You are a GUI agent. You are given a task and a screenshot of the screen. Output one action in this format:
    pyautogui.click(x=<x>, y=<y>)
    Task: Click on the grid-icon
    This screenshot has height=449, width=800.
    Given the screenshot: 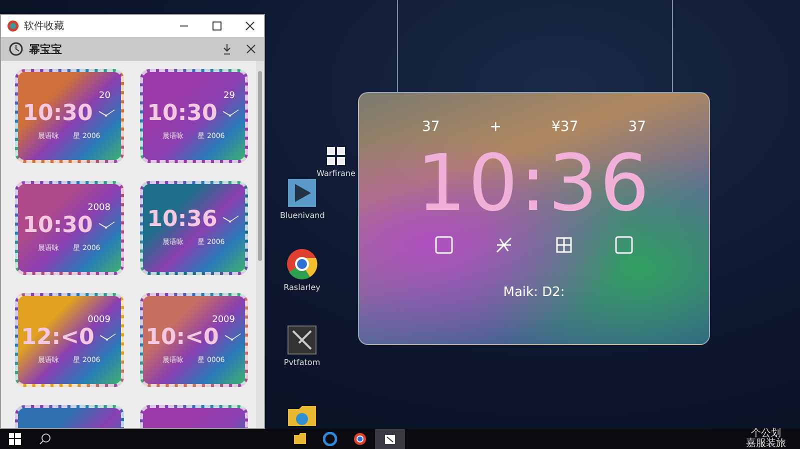 What is the action you would take?
    pyautogui.click(x=336, y=156)
    